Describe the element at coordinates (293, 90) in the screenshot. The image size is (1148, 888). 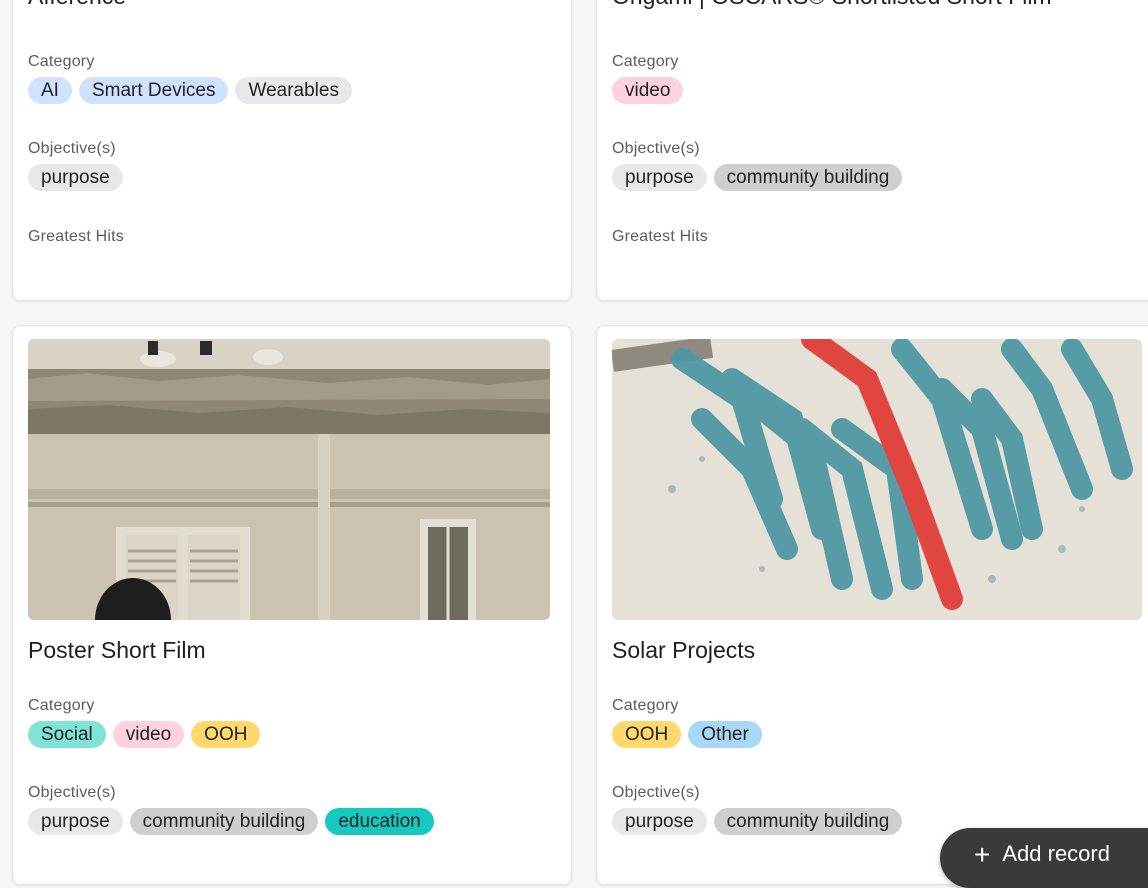
I see `category-tag: Wearables` at that location.